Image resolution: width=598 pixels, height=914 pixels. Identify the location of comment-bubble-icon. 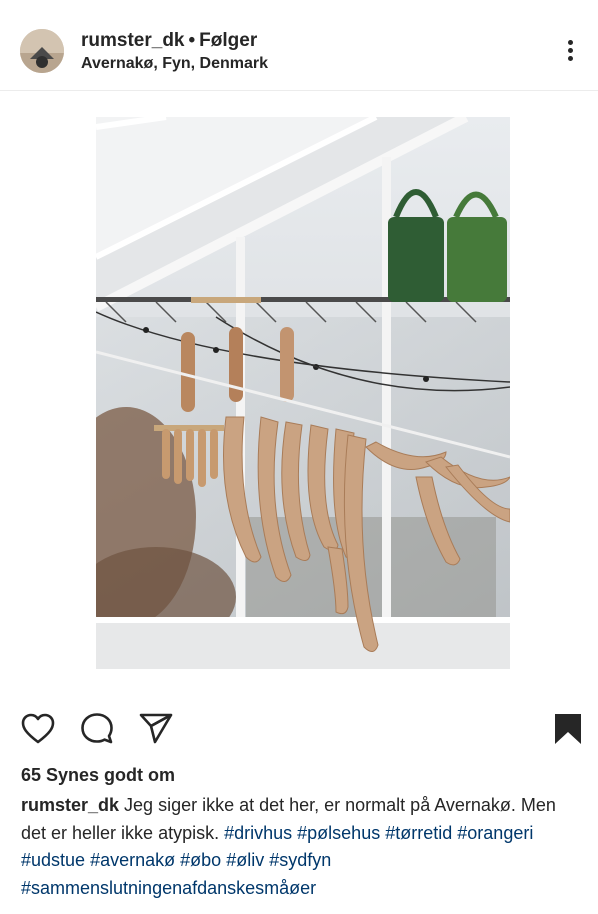
(97, 728).